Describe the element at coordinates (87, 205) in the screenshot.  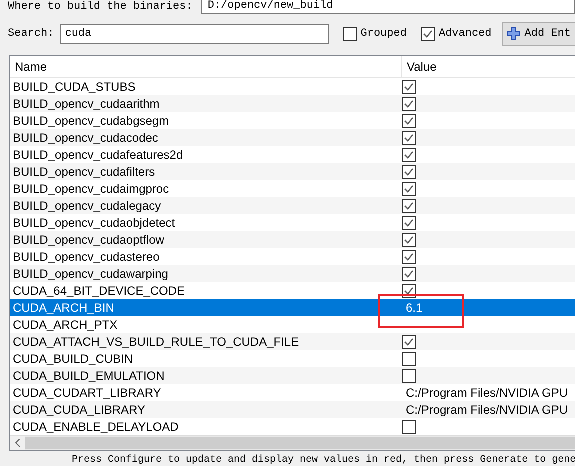
I see `entry-name: BUILD_opencv_cudalegacy` at that location.